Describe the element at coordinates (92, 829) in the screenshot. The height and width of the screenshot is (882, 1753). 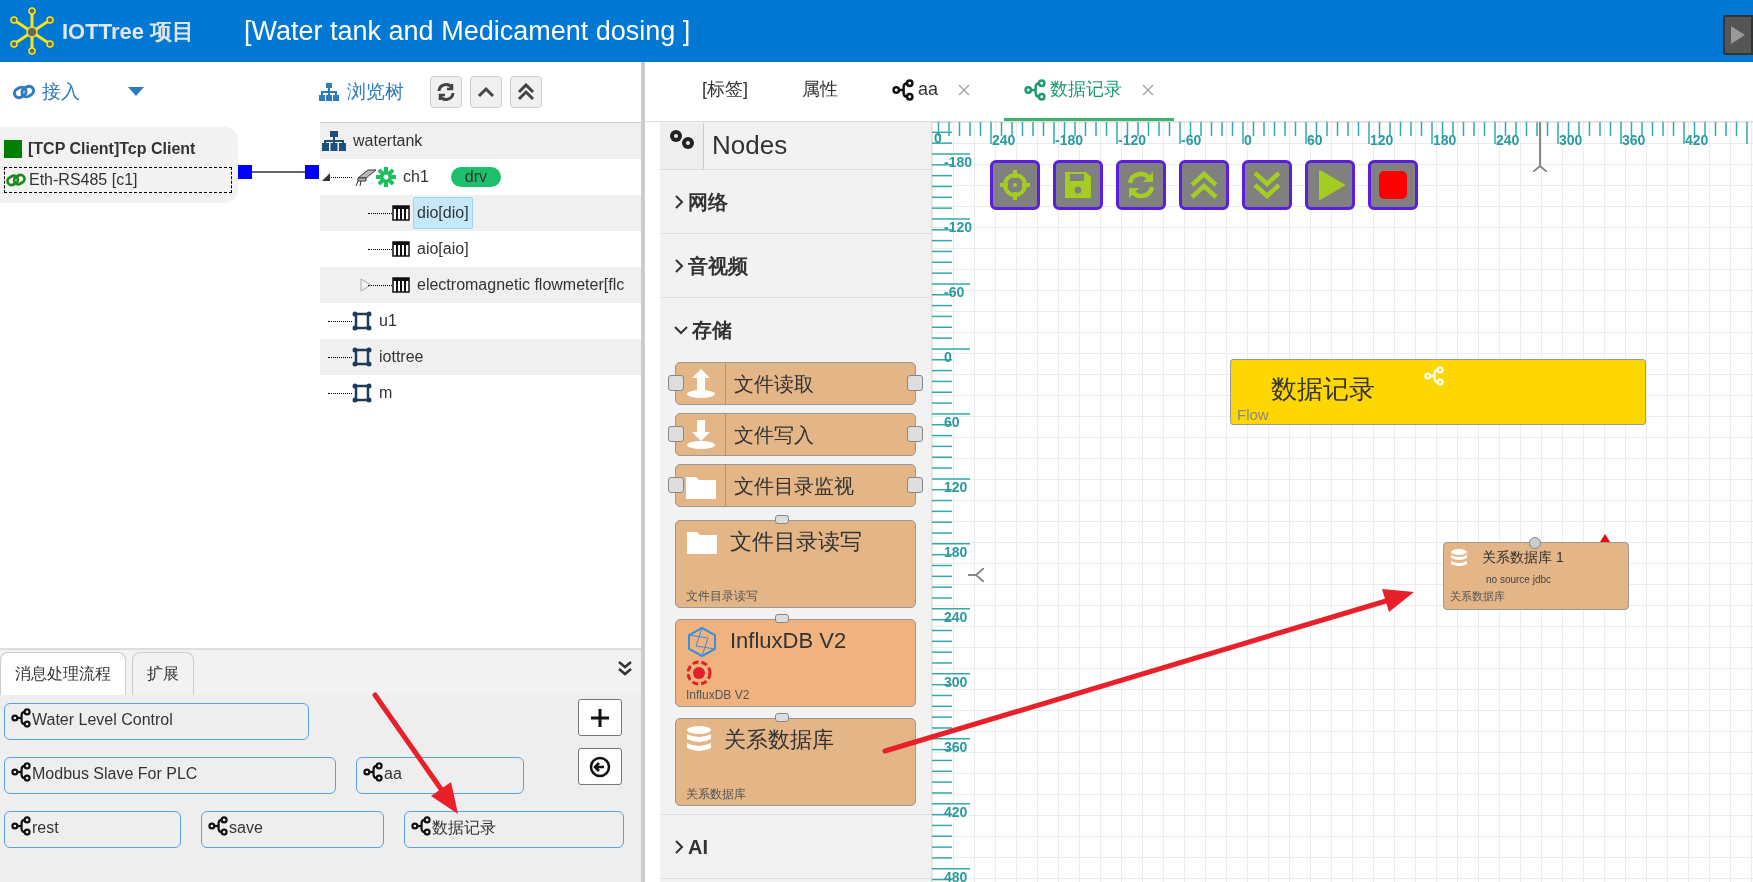
I see `flow-item: rest` at that location.